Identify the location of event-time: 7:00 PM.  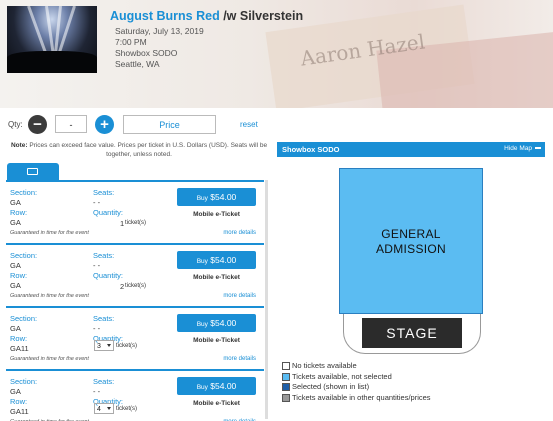
(131, 42).